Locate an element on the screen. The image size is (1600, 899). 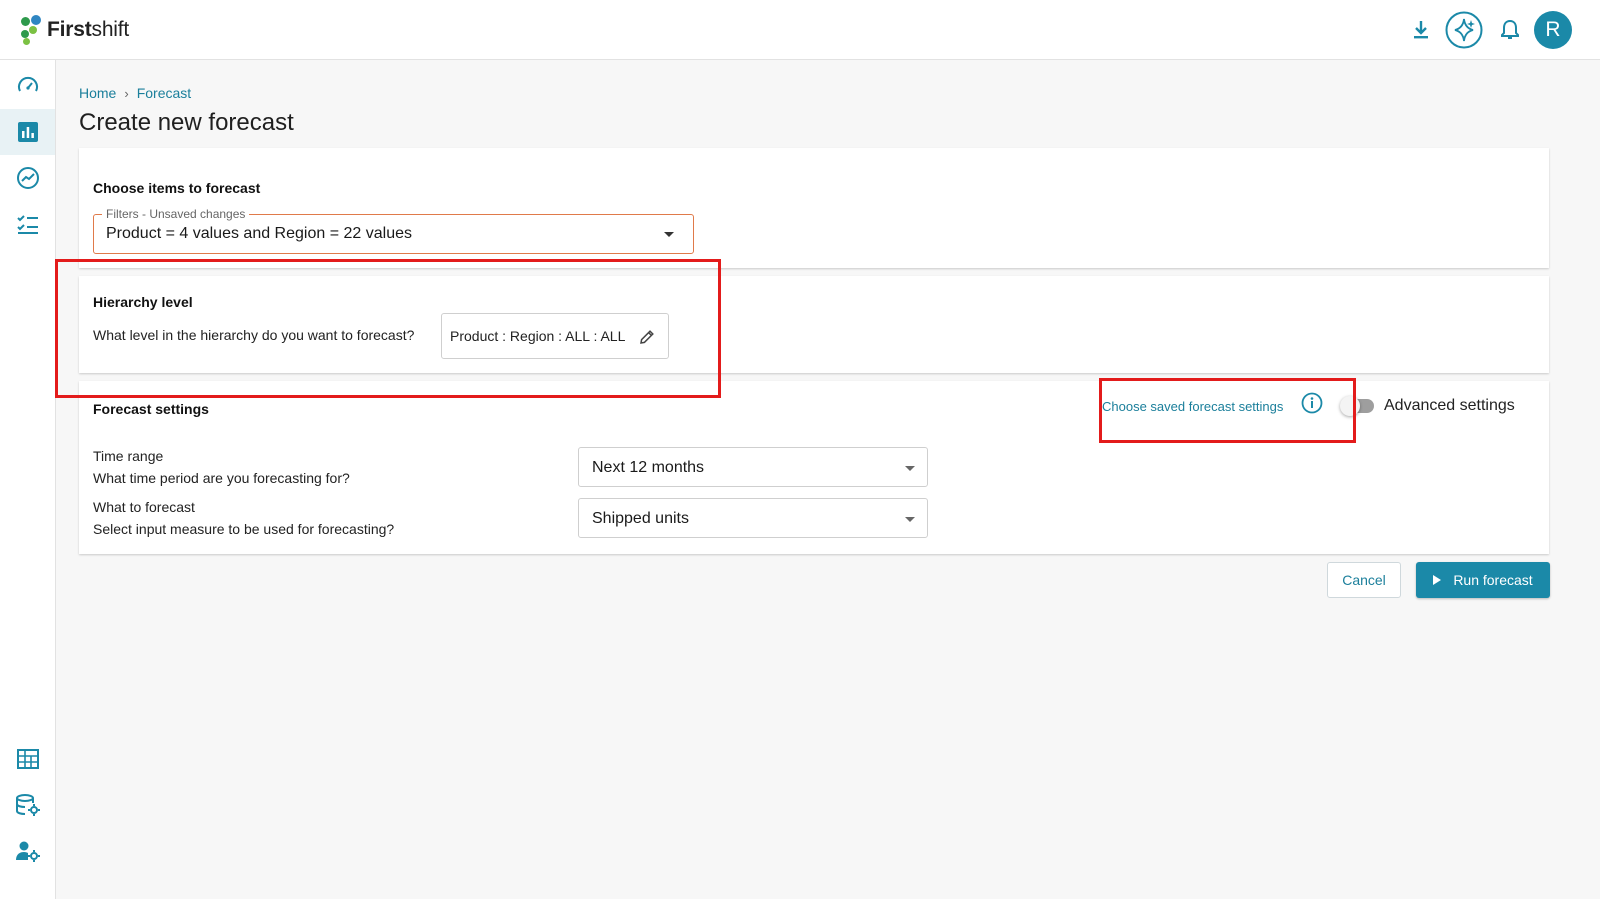
run-forecast-label: Run forecast is located at coordinates (1493, 580).